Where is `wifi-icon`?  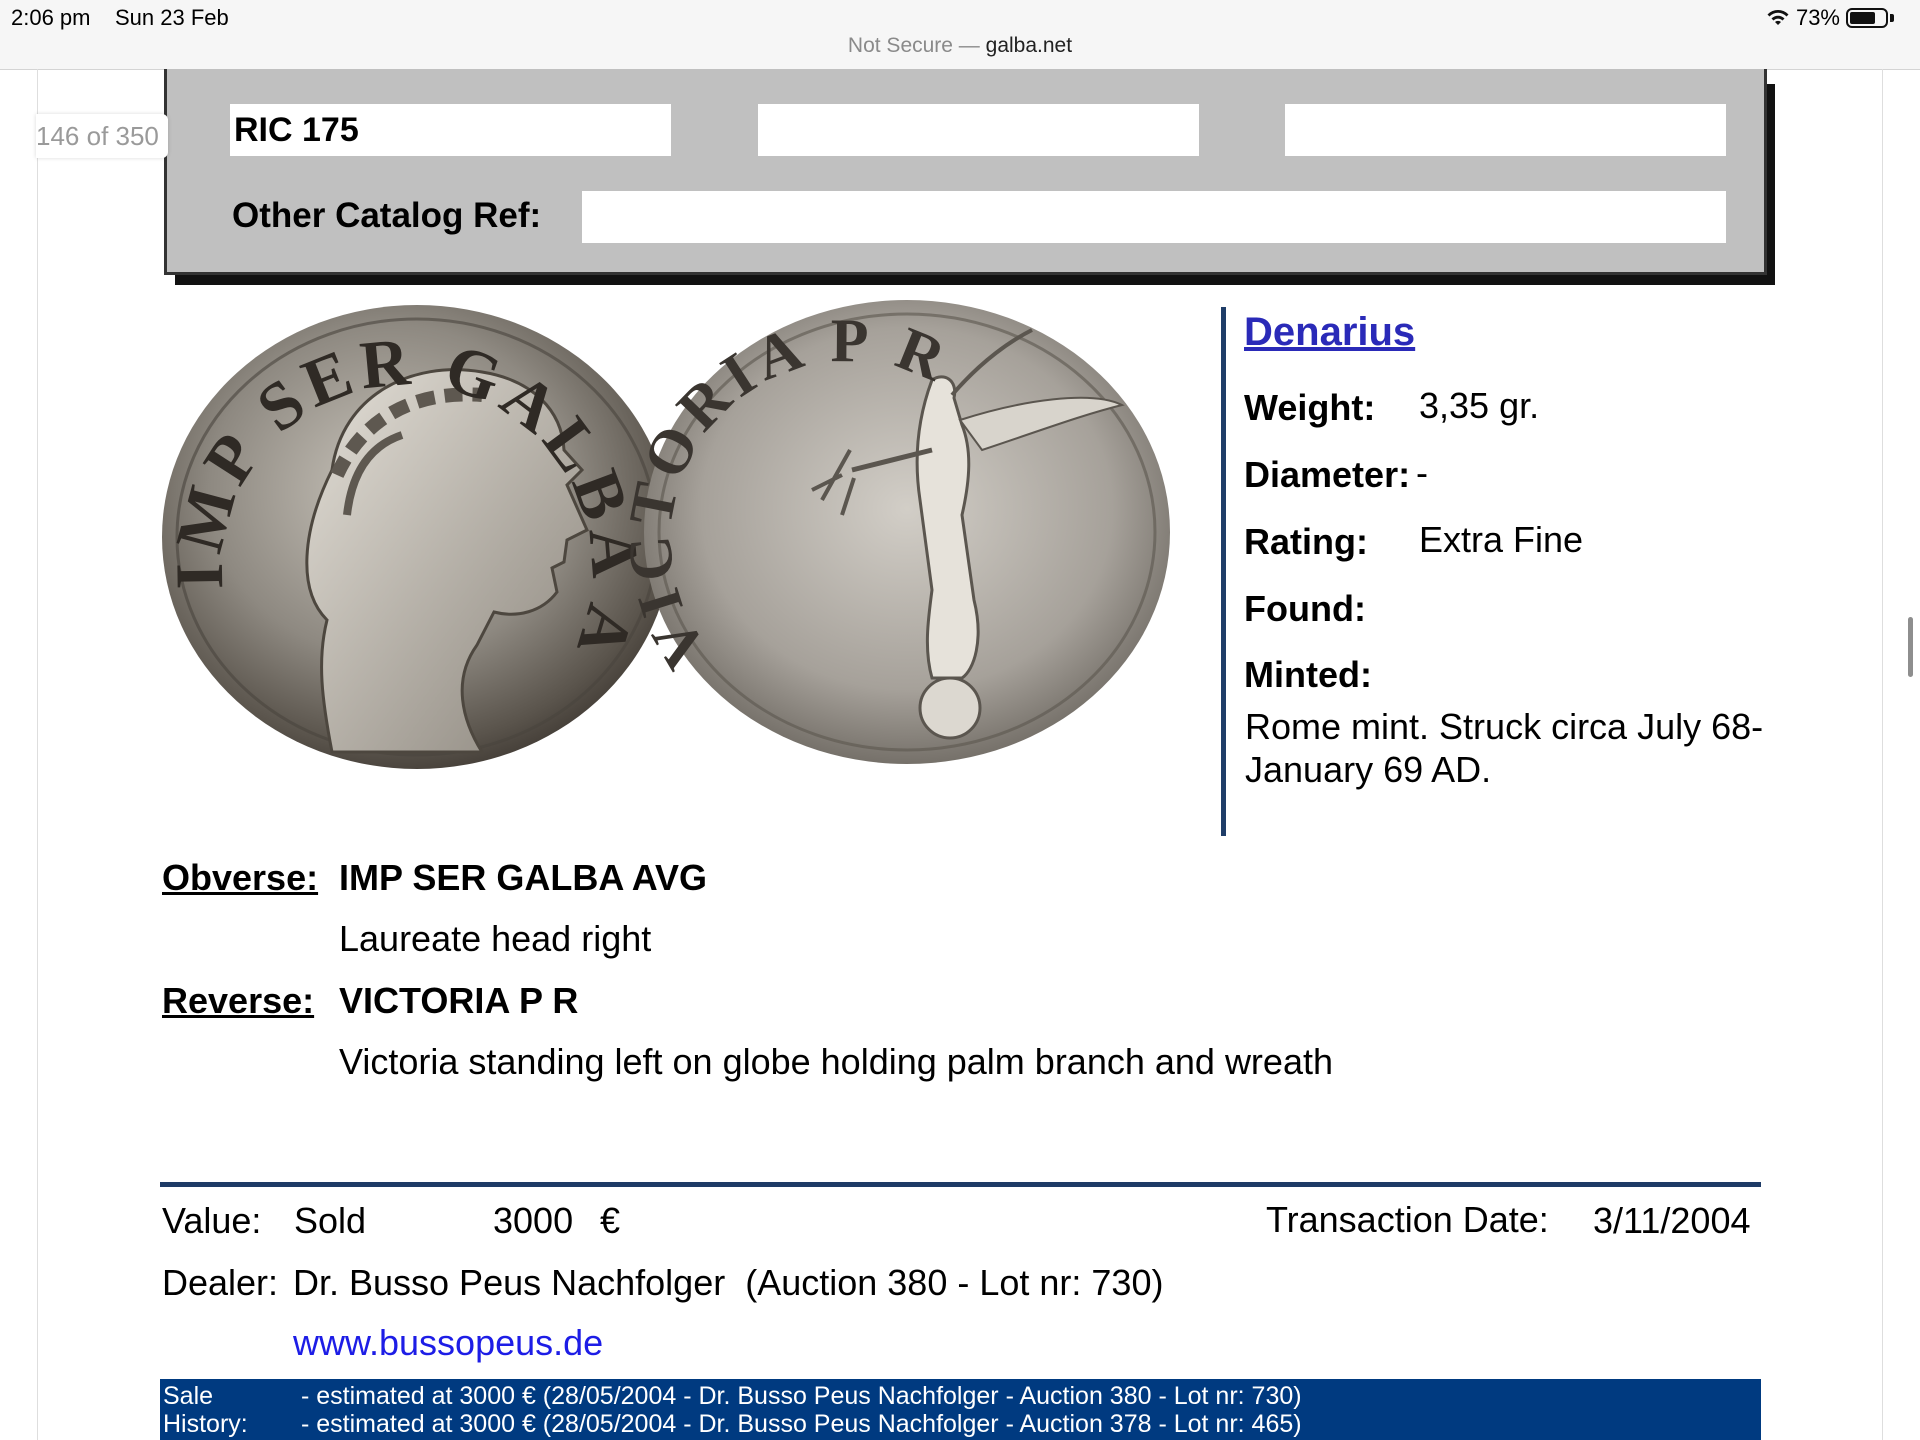
wifi-icon is located at coordinates (1778, 17).